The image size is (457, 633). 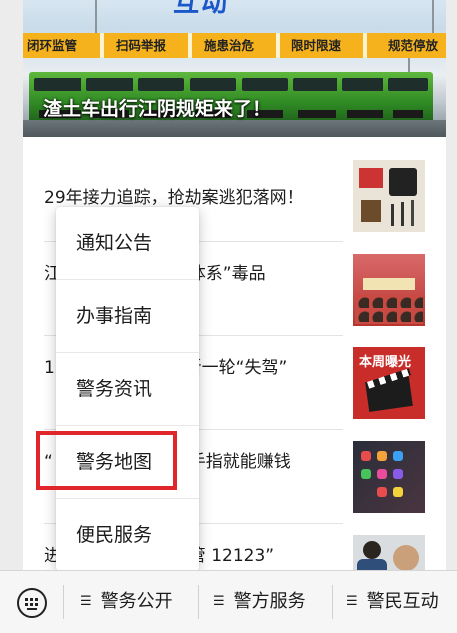 I want to click on people-photo-thumb, so click(x=389, y=552).